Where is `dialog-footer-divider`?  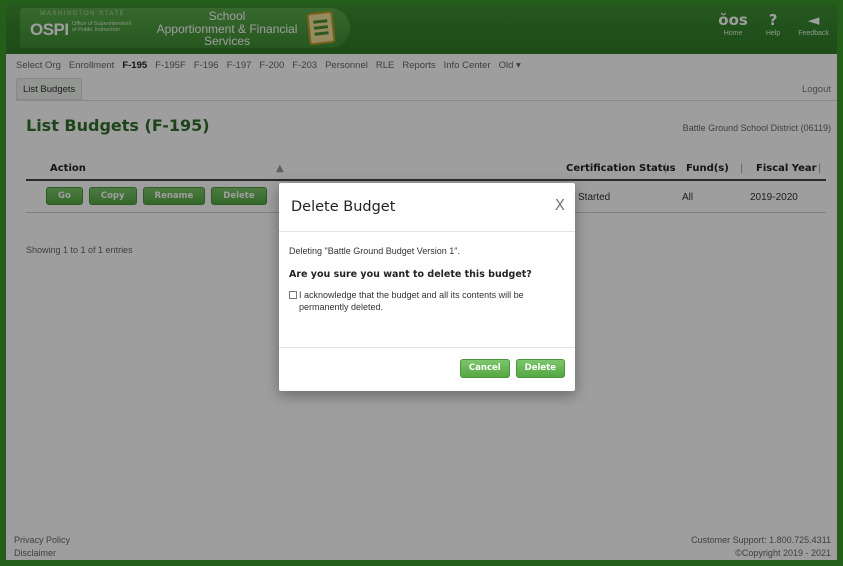 dialog-footer-divider is located at coordinates (427, 347).